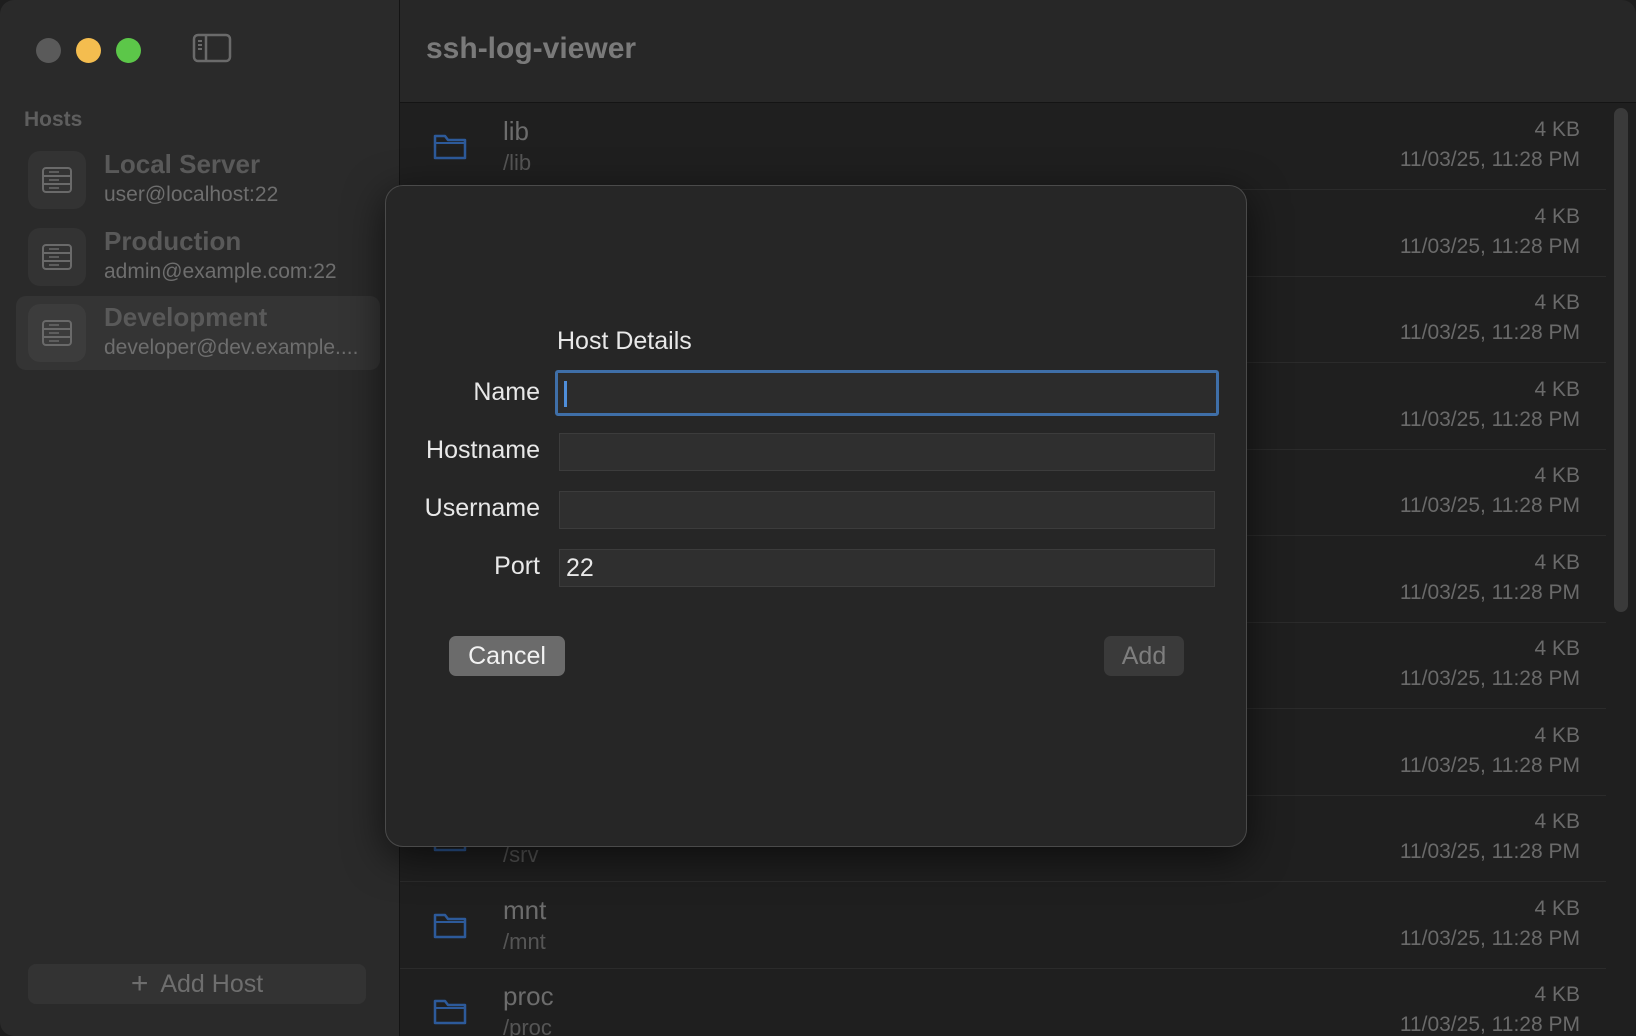  Describe the element at coordinates (506, 392) in the screenshot. I see `name-label: Name` at that location.